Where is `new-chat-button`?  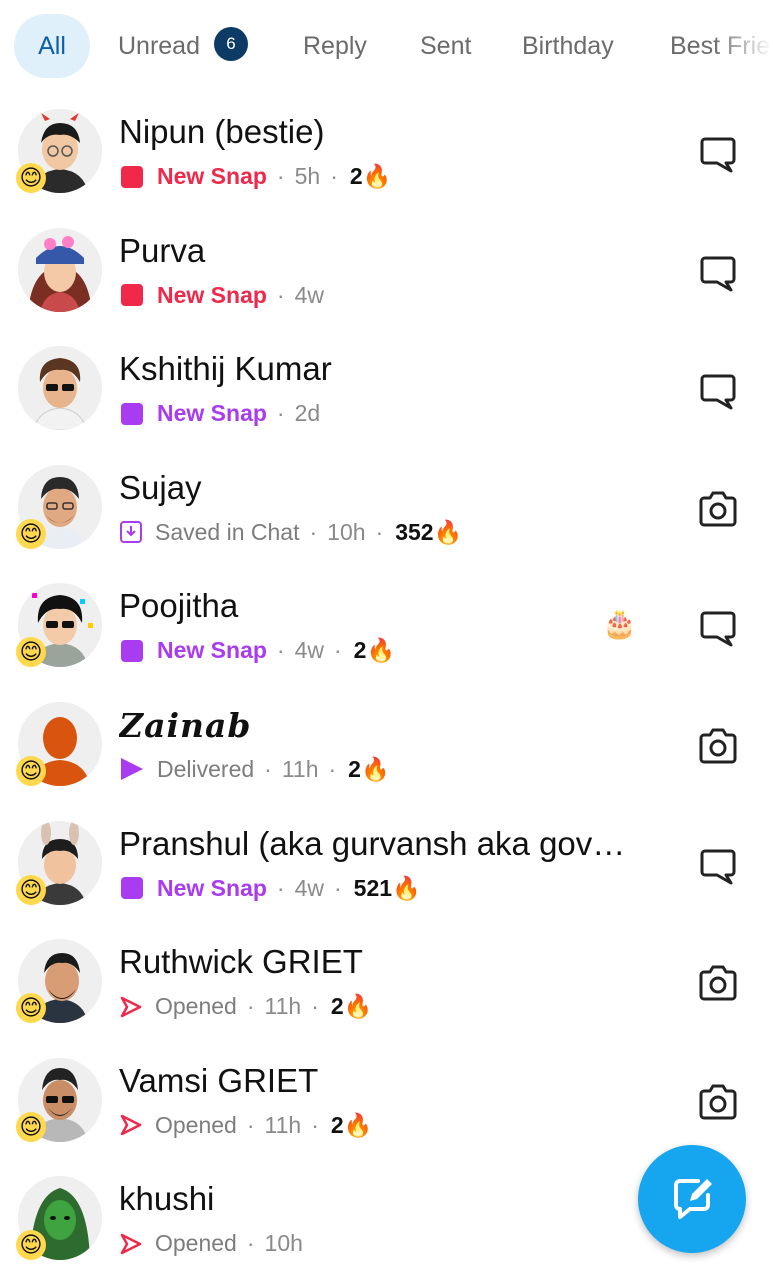 new-chat-button is located at coordinates (692, 1199).